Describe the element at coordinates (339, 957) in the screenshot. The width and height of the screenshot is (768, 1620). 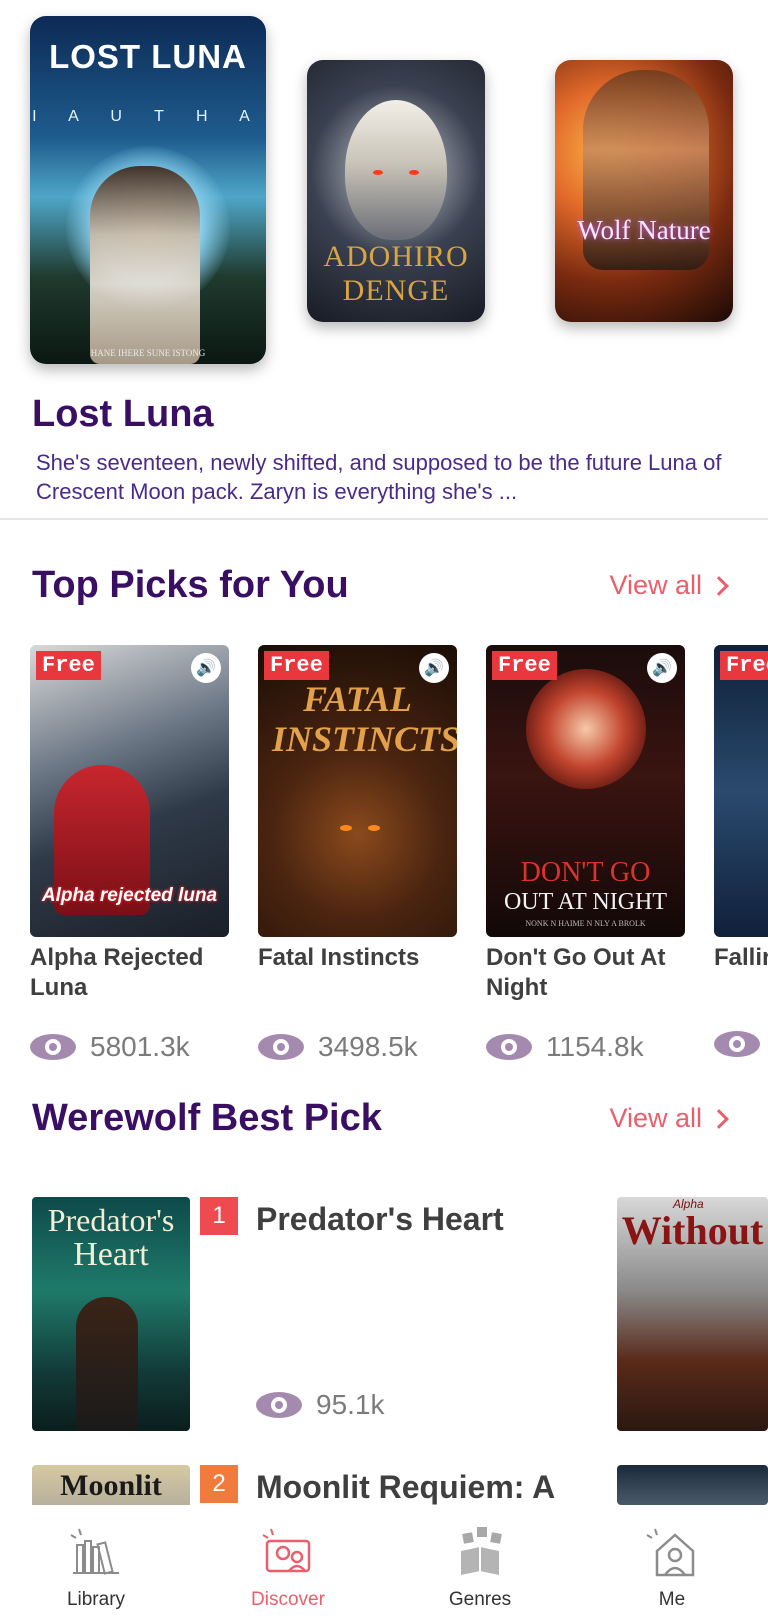
I see `book-title: Fatal Instincts` at that location.